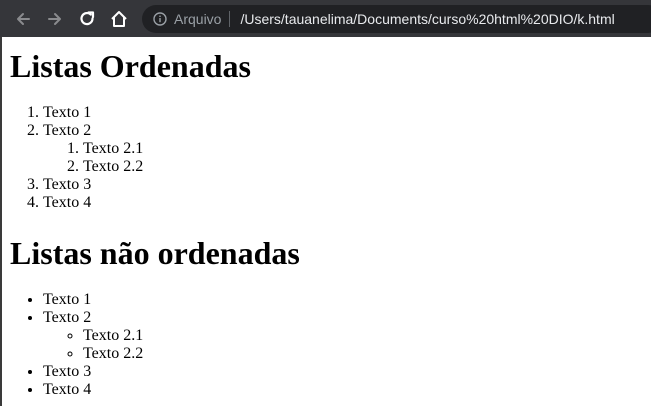 The height and width of the screenshot is (406, 651). Describe the element at coordinates (198, 19) in the screenshot. I see `scheme-label: Arquivo` at that location.